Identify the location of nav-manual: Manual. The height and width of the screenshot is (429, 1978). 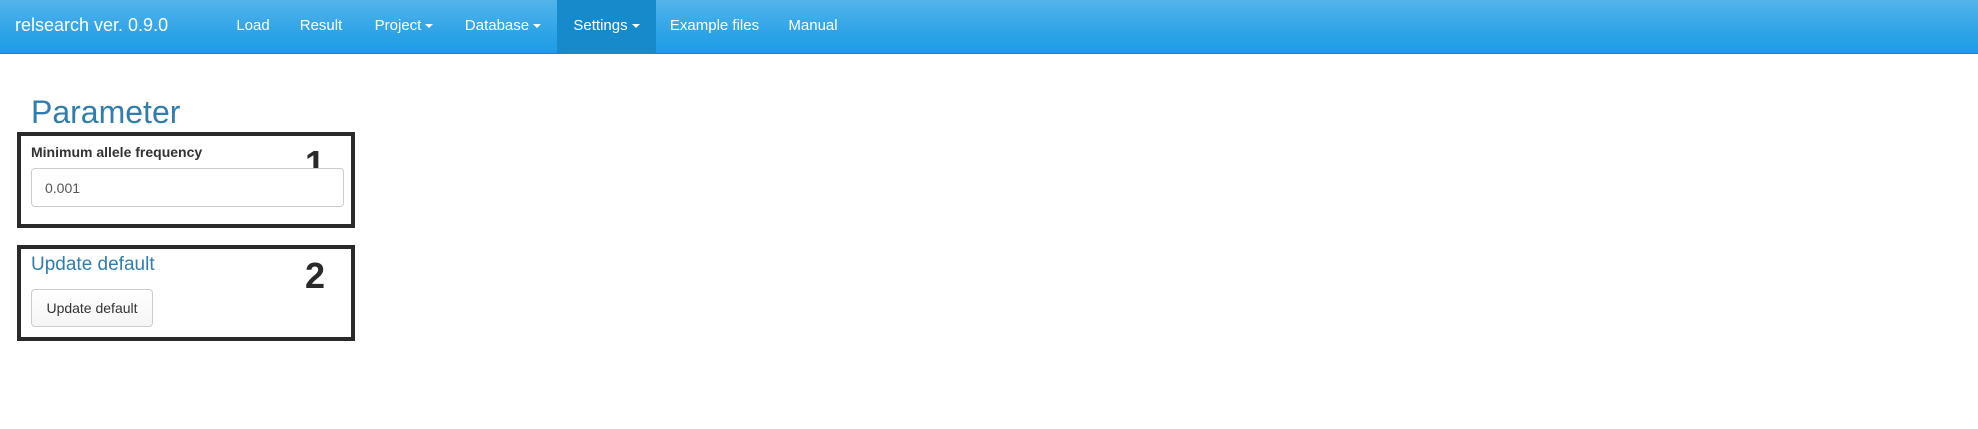
(813, 26).